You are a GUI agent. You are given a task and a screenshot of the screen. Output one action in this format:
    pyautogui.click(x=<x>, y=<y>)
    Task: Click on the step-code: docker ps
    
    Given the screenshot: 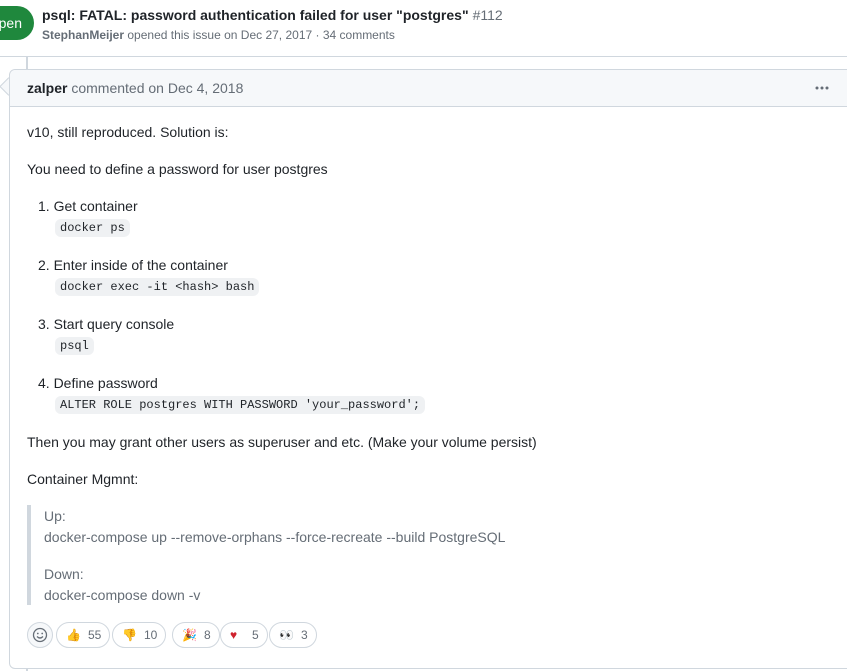 What is the action you would take?
    pyautogui.click(x=92, y=228)
    